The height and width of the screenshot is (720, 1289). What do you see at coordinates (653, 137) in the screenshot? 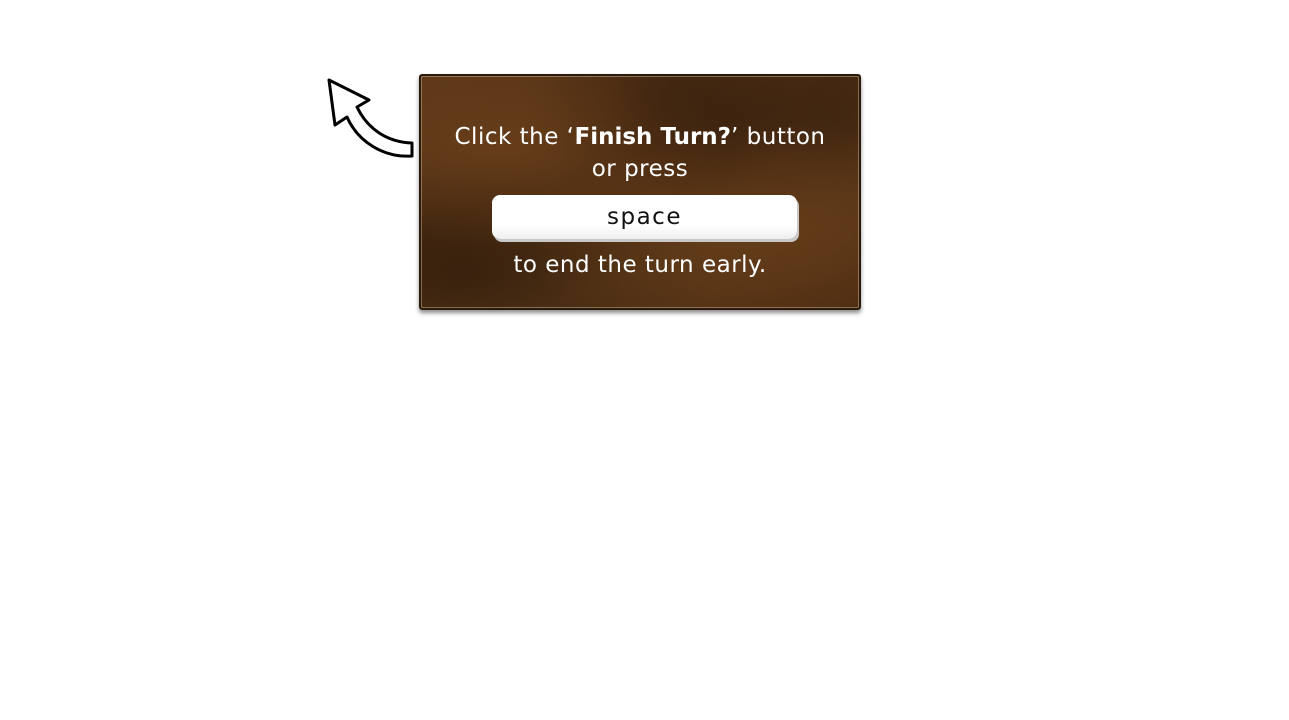
I see `finish-turn-button-name: Finish Turn?` at bounding box center [653, 137].